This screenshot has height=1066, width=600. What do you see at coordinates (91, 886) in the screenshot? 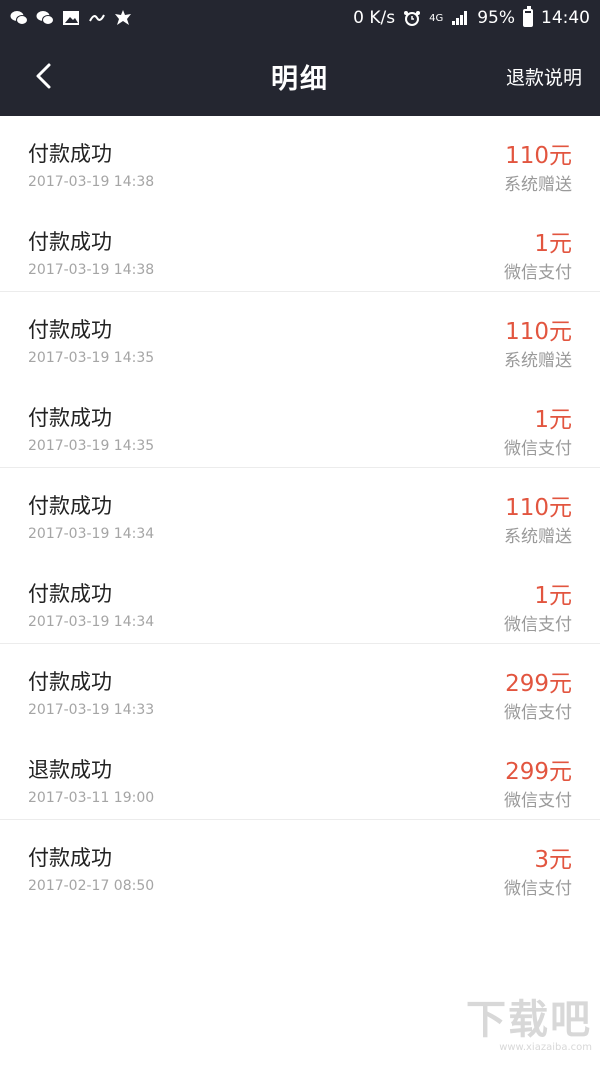
I see `transaction-time: 2017-02-17 08:50` at bounding box center [91, 886].